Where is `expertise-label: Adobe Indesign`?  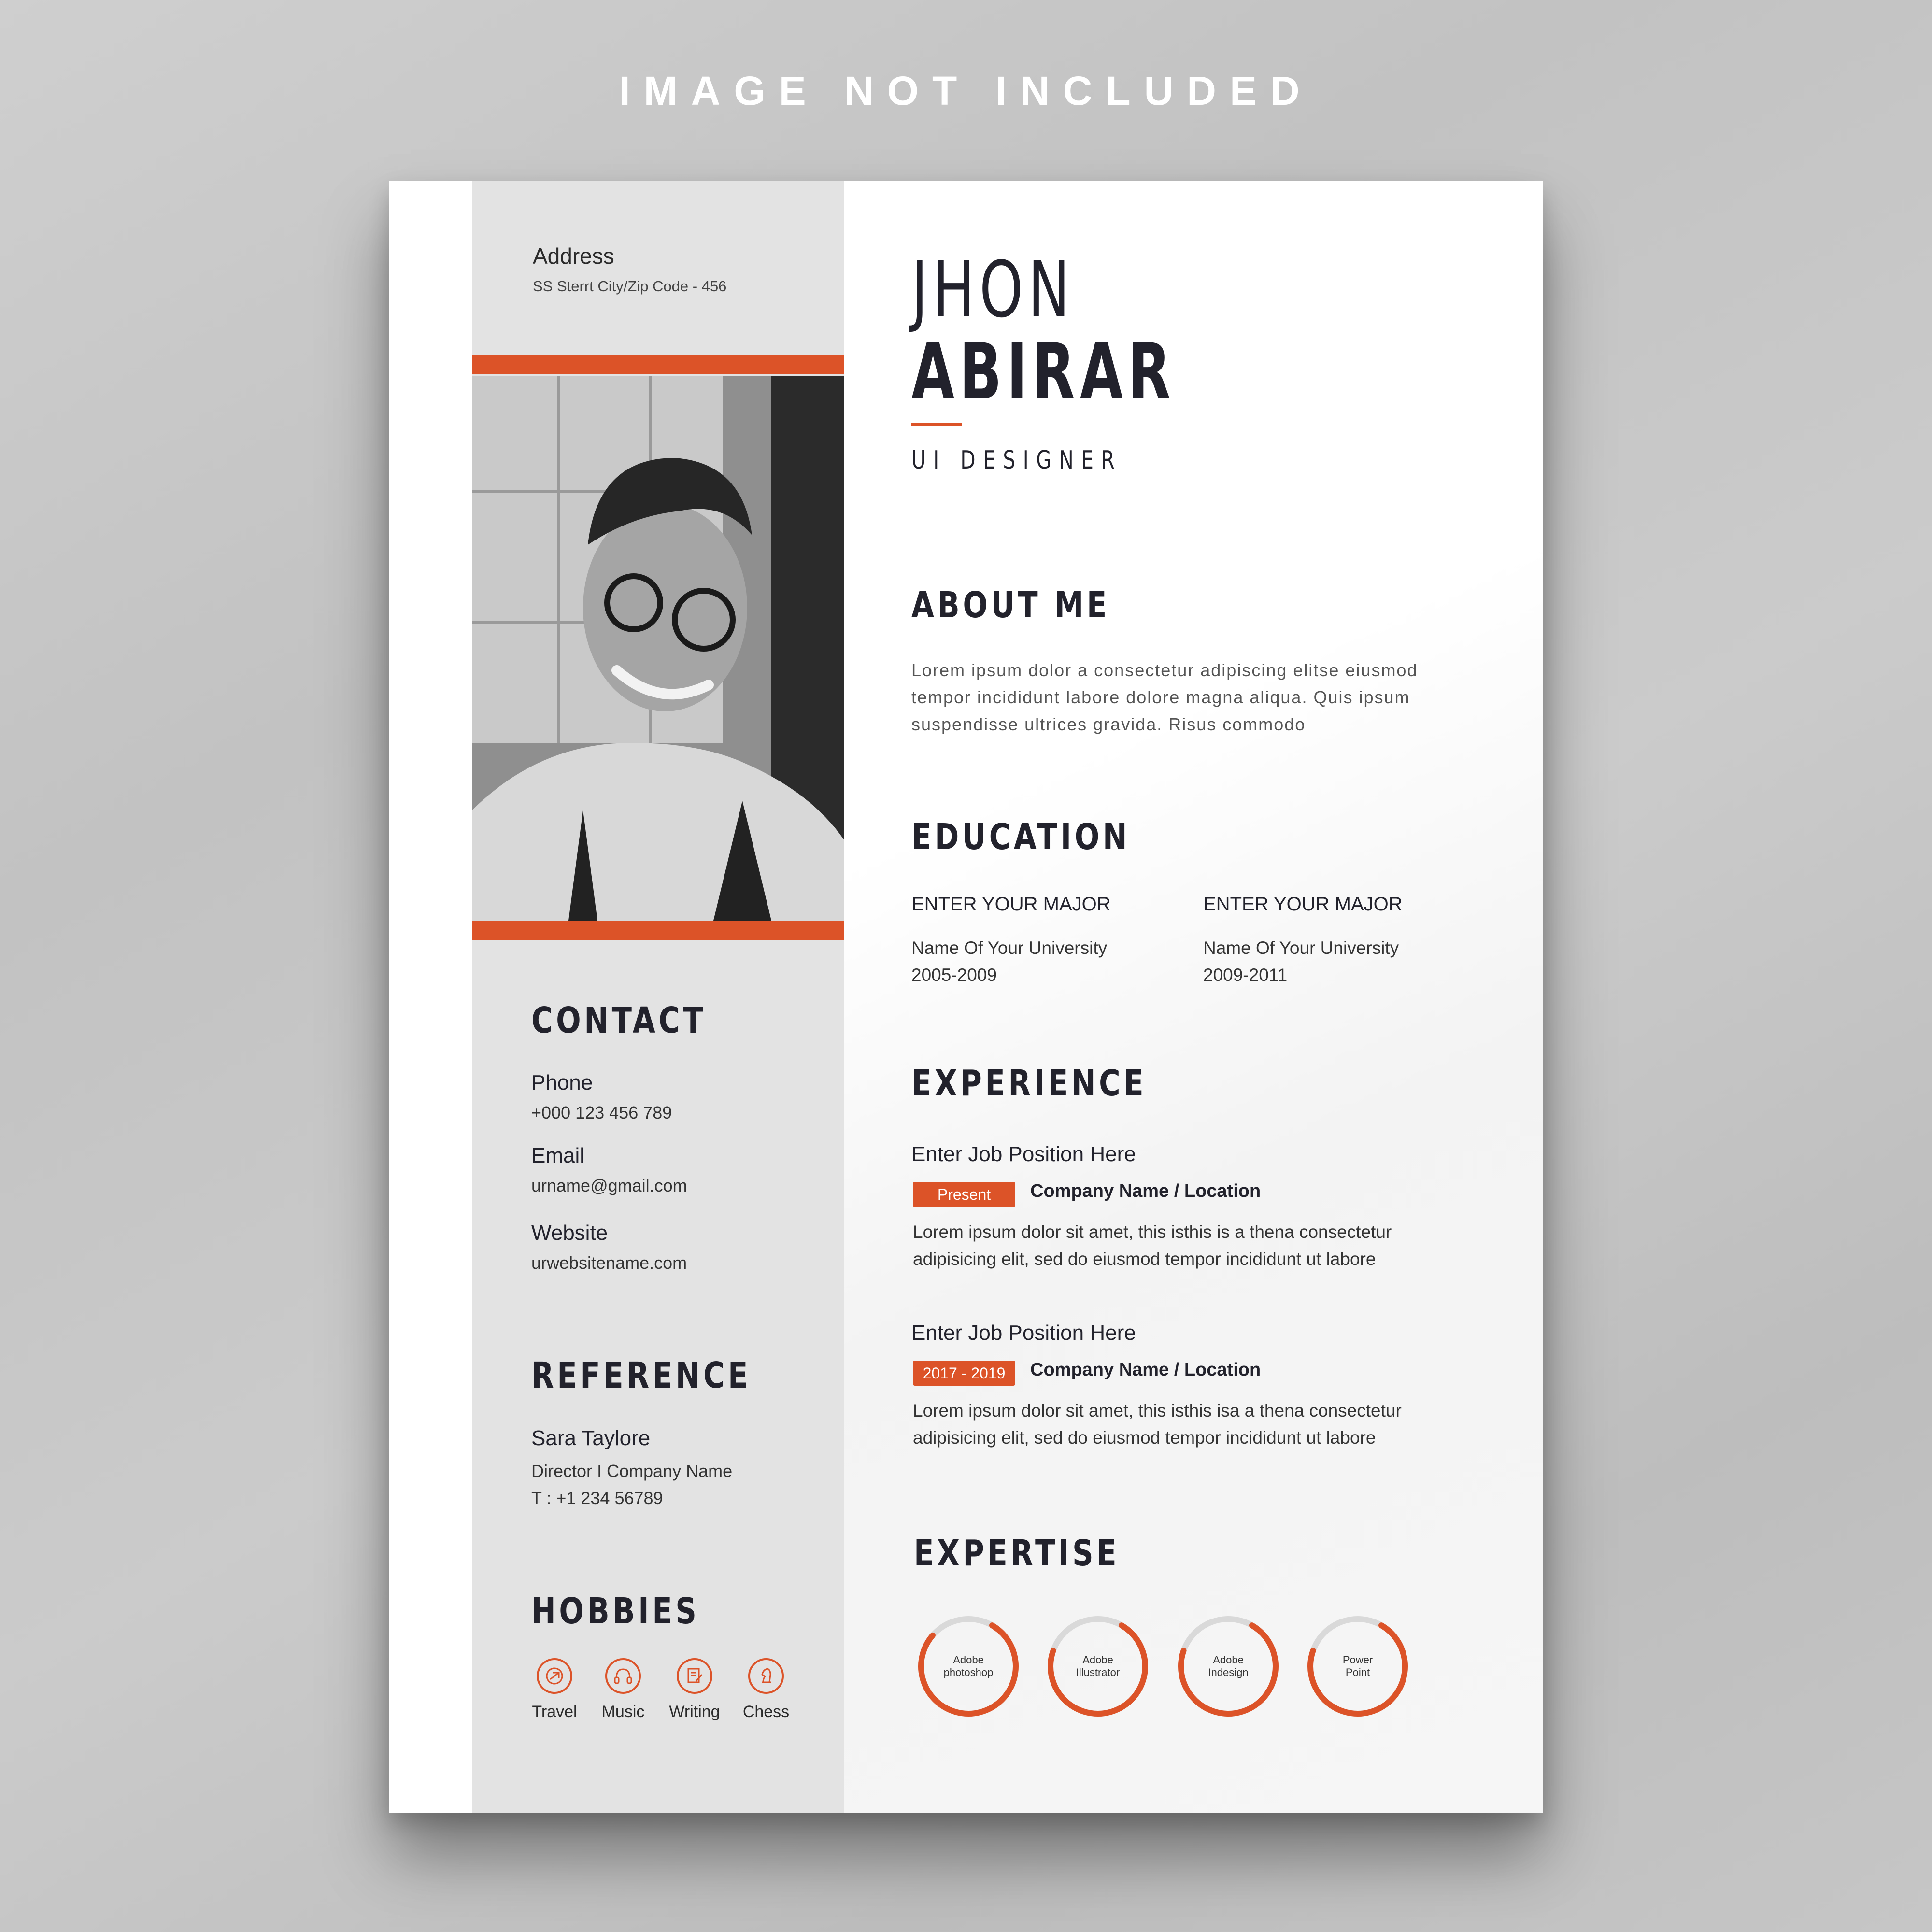 expertise-label: Adobe Indesign is located at coordinates (1228, 1666).